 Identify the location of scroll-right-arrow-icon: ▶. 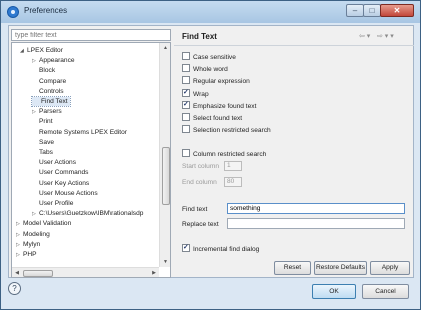
(154, 272).